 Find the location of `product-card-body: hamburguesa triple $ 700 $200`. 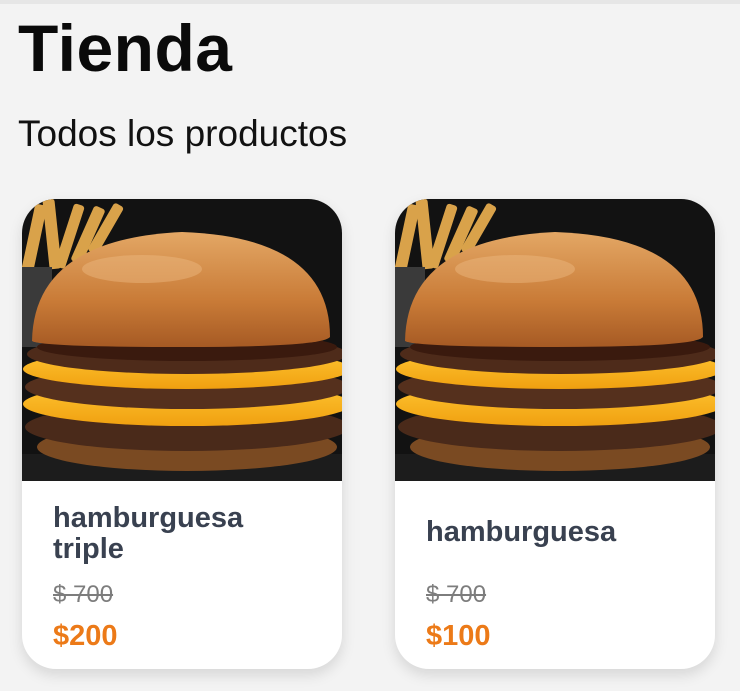

product-card-body: hamburguesa triple $ 700 $200 is located at coordinates (182, 575).